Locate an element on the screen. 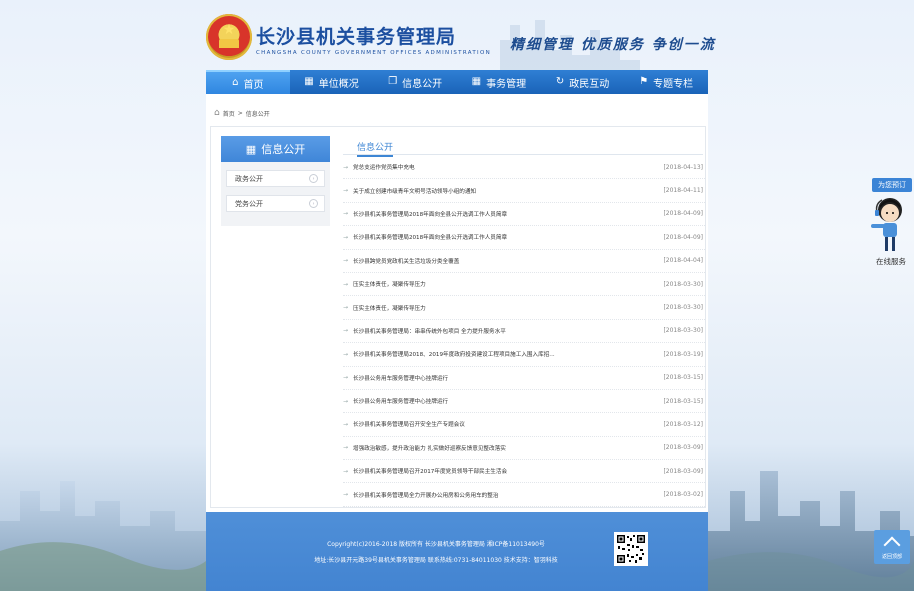 The height and width of the screenshot is (591, 914). article-title: 长沙县机关事务管理局全力开展办公用房和公务用车的整治 is located at coordinates (508, 495).